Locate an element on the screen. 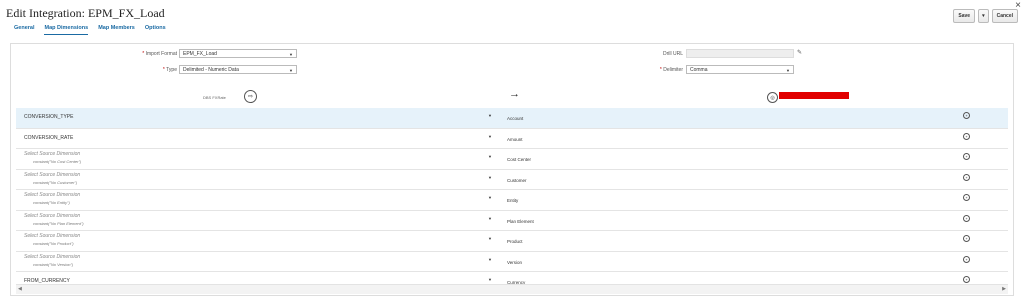  save-button: Save is located at coordinates (964, 16).